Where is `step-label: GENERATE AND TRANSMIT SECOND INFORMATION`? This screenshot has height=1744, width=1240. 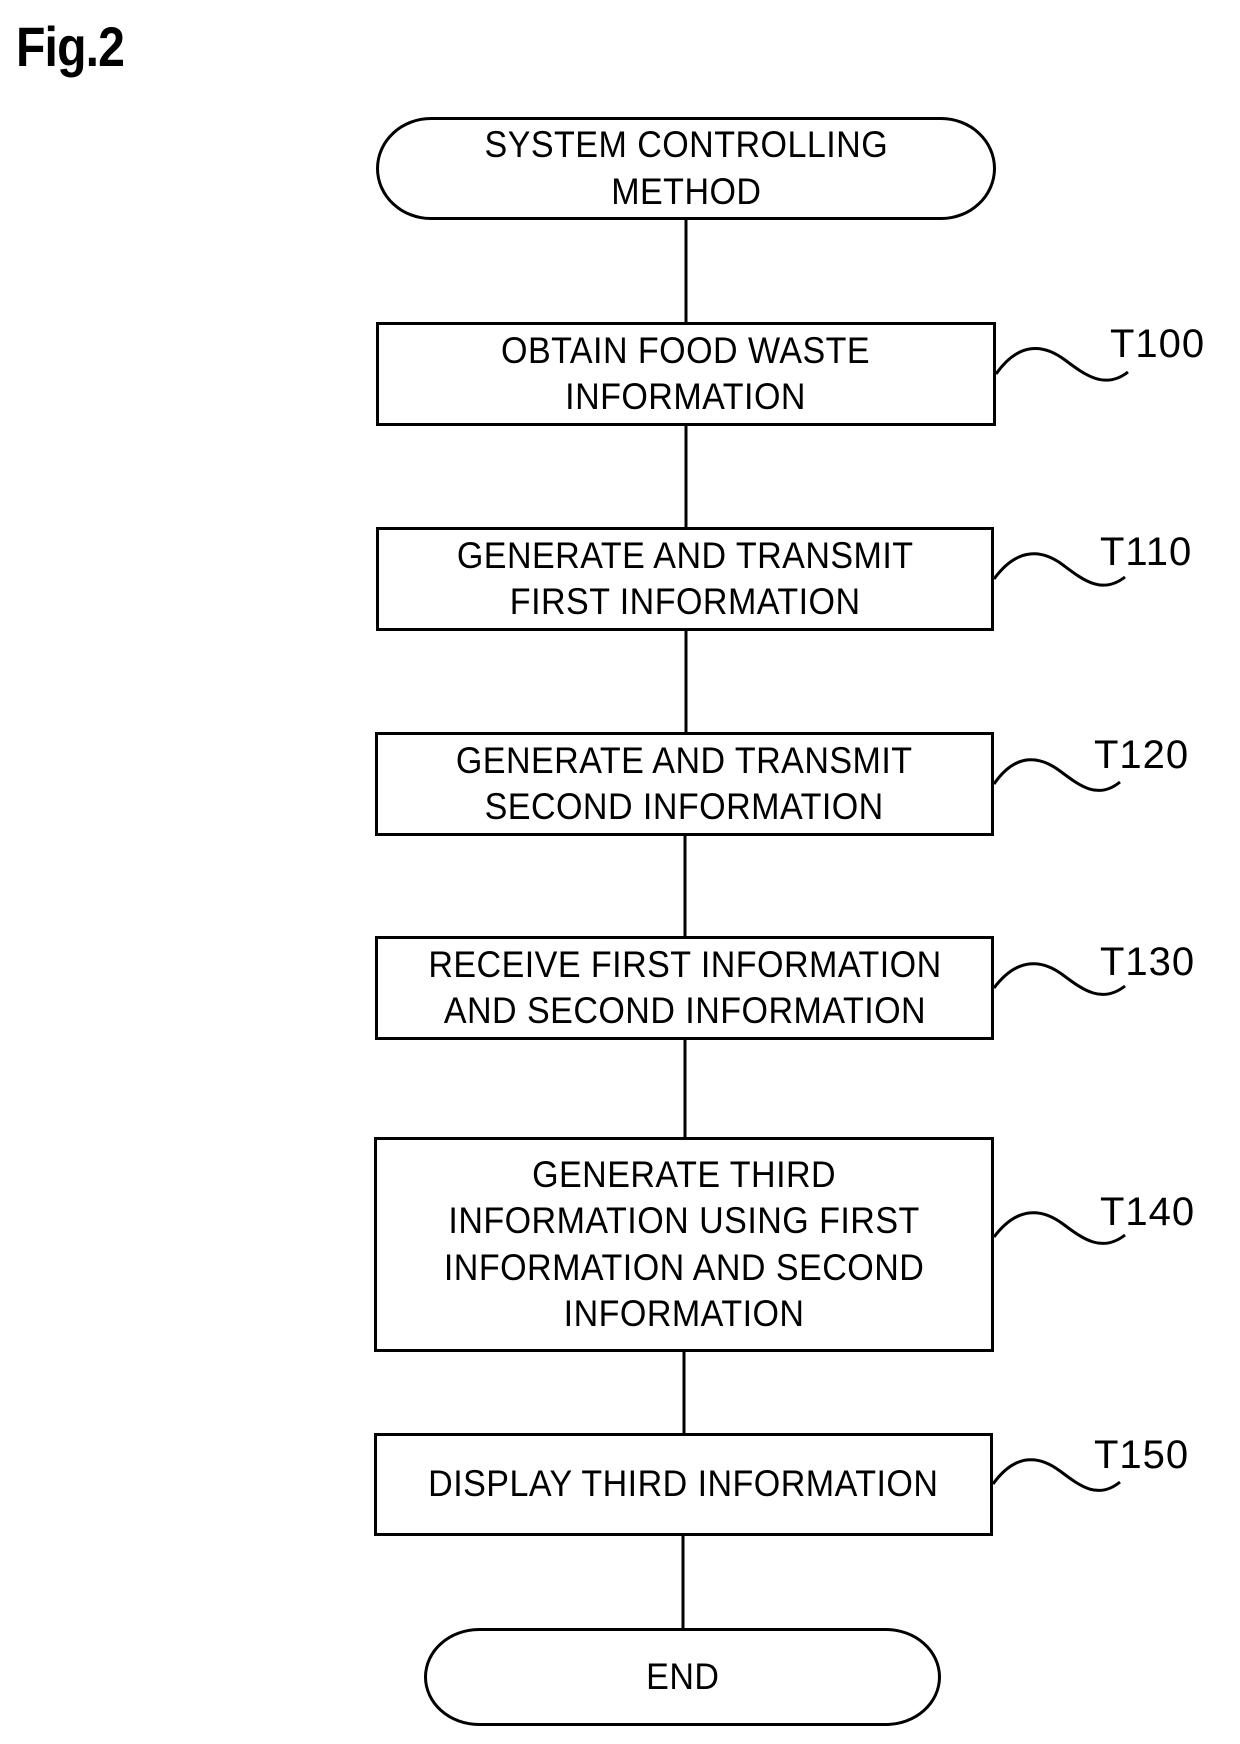 step-label: GENERATE AND TRANSMIT SECOND INFORMATION is located at coordinates (684, 783).